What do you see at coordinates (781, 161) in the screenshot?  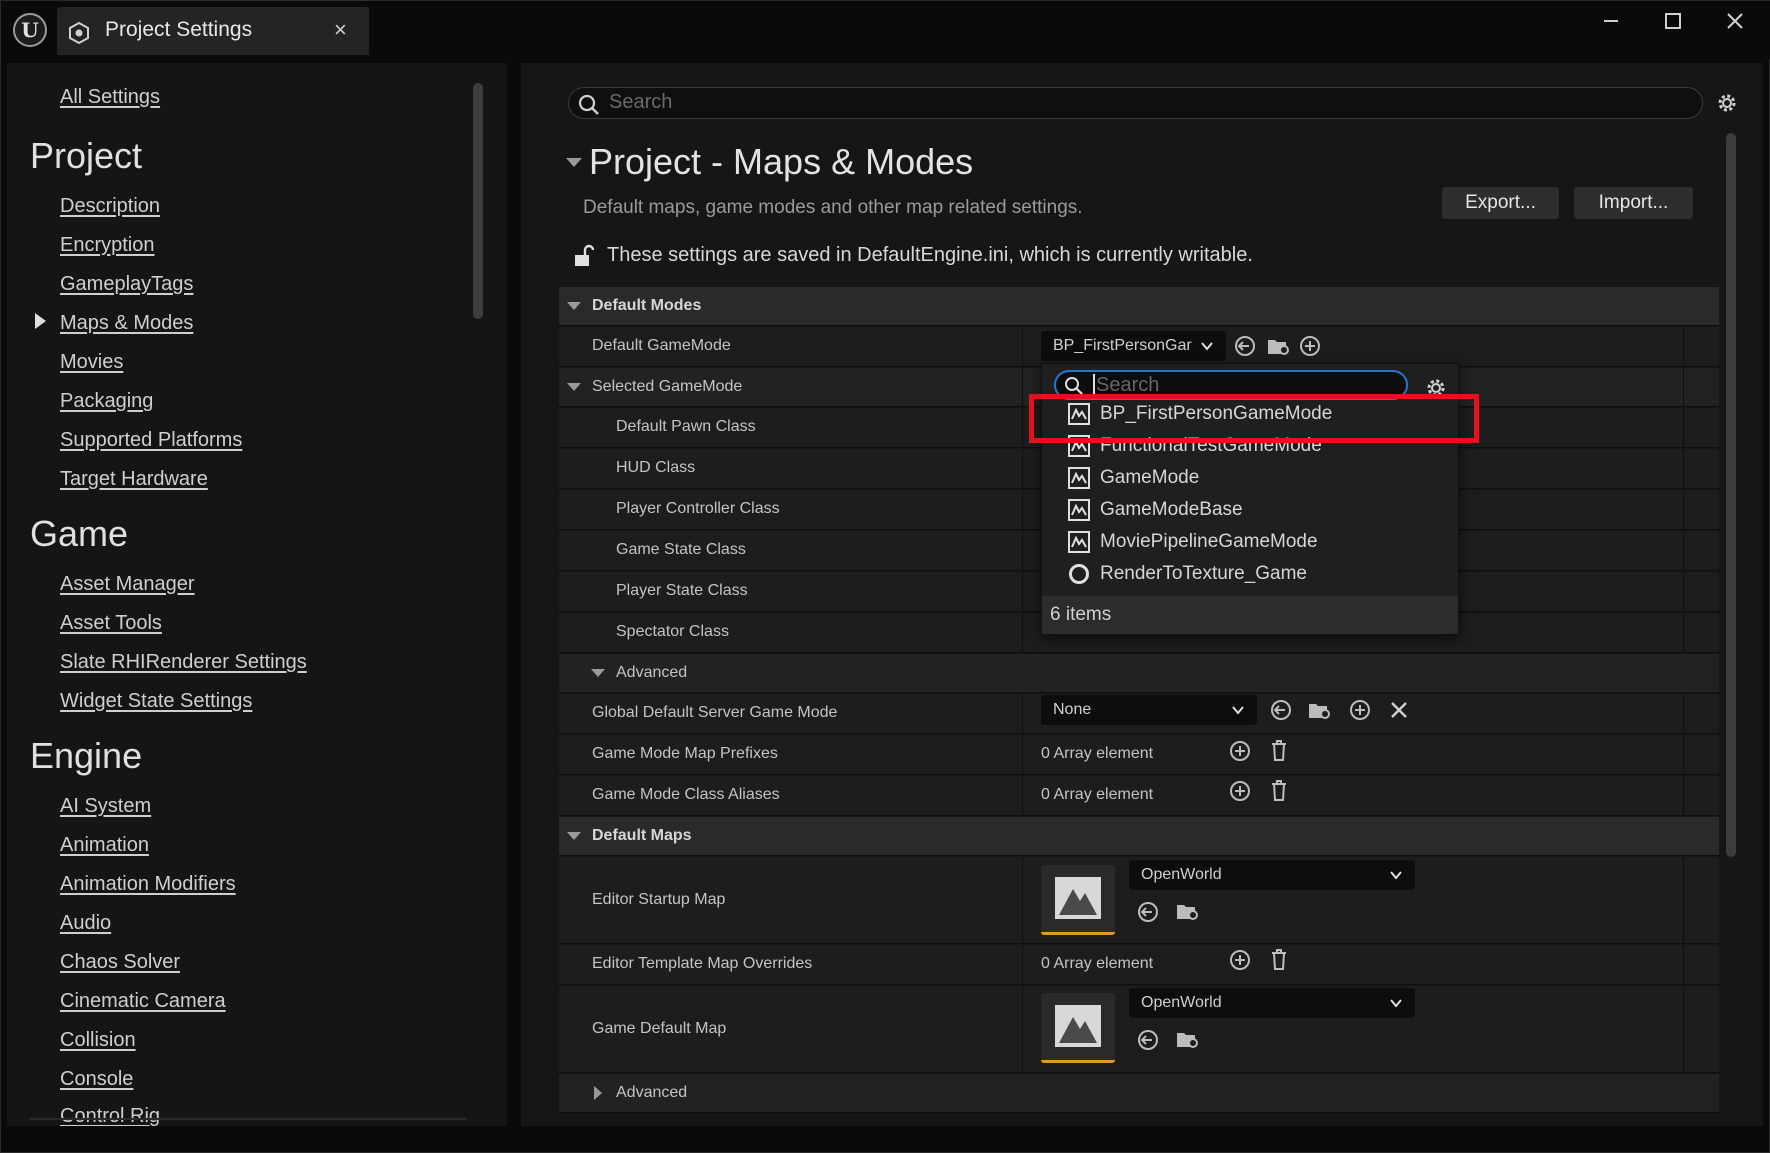 I see `page-title: Project - Maps & Modes` at bounding box center [781, 161].